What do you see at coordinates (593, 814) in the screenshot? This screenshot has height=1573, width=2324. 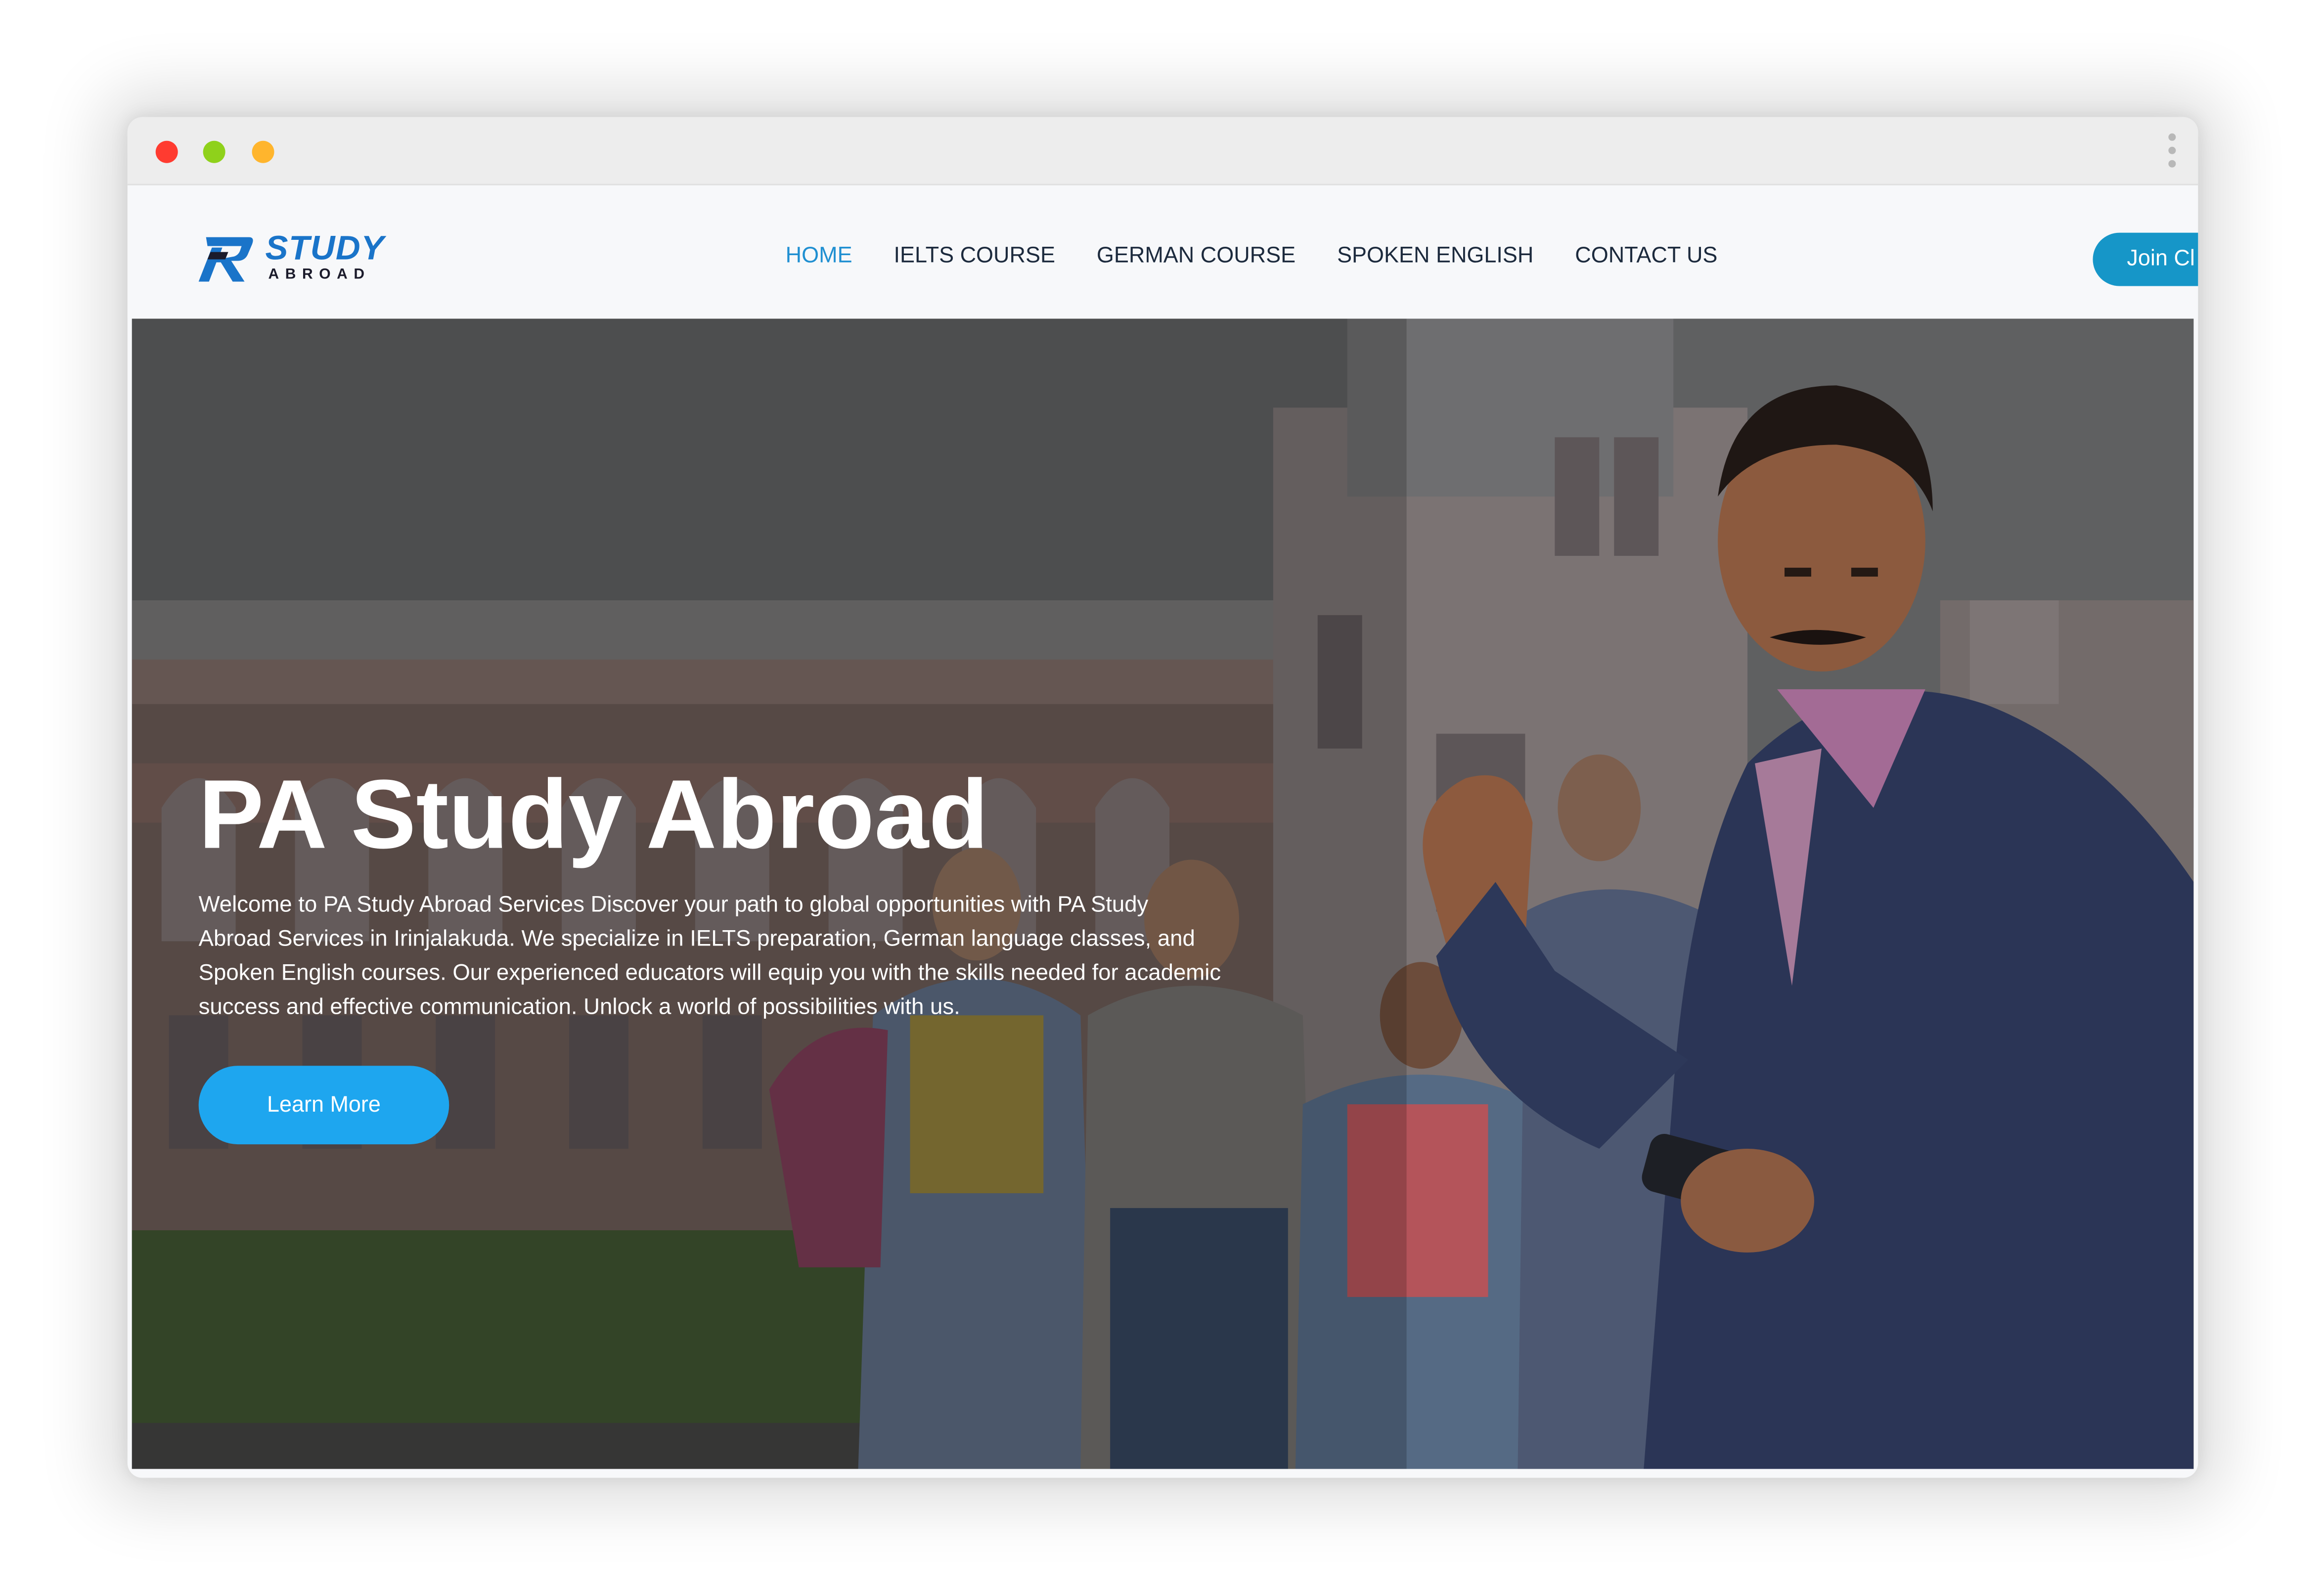 I see `hero-title: PA Study Abroad` at bounding box center [593, 814].